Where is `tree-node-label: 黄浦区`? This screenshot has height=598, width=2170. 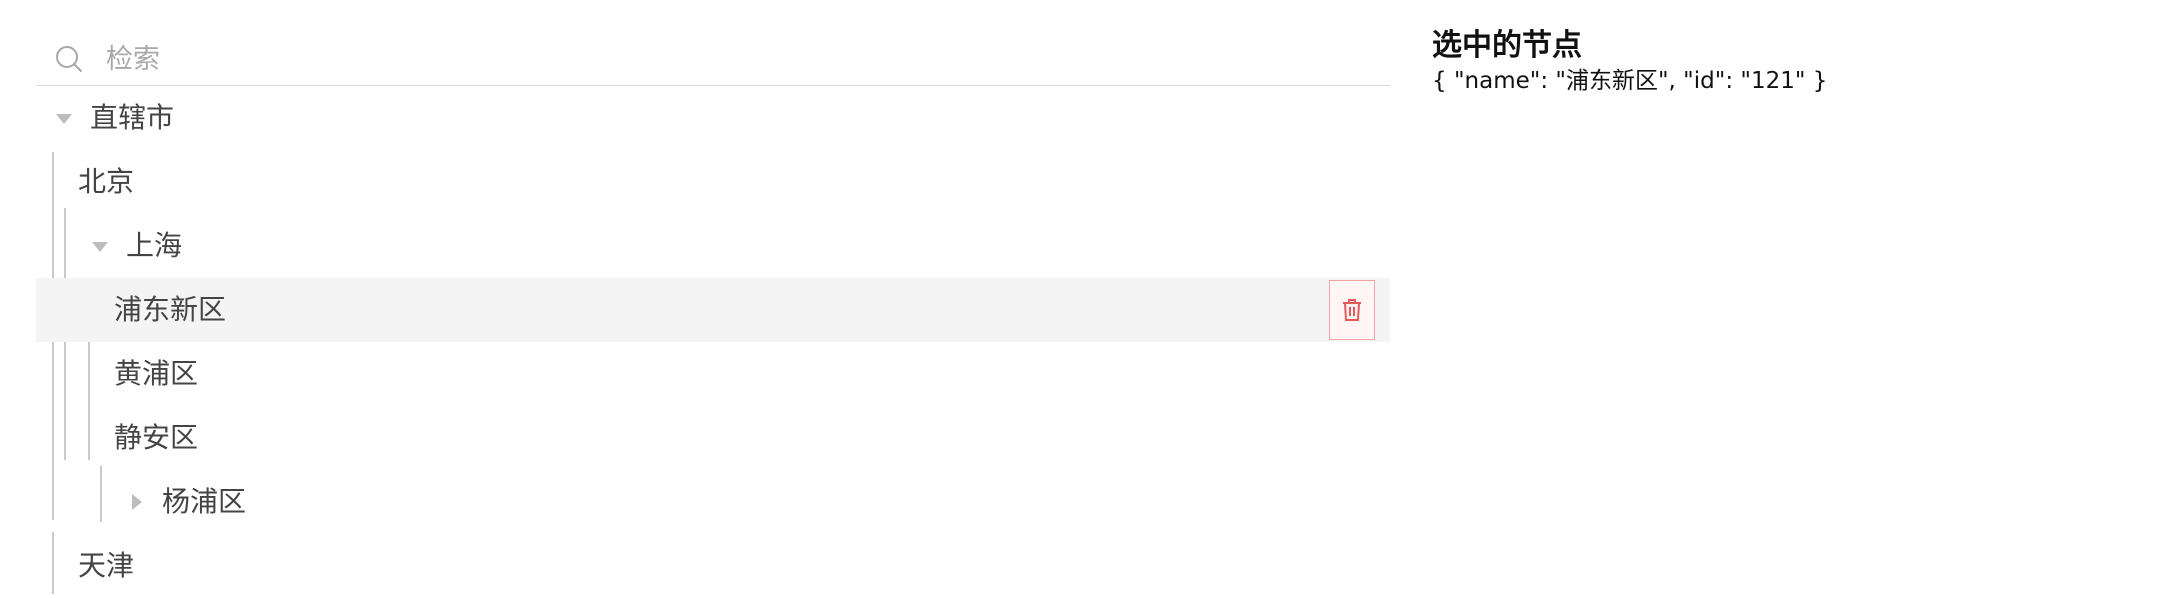
tree-node-label: 黄浦区 is located at coordinates (156, 373).